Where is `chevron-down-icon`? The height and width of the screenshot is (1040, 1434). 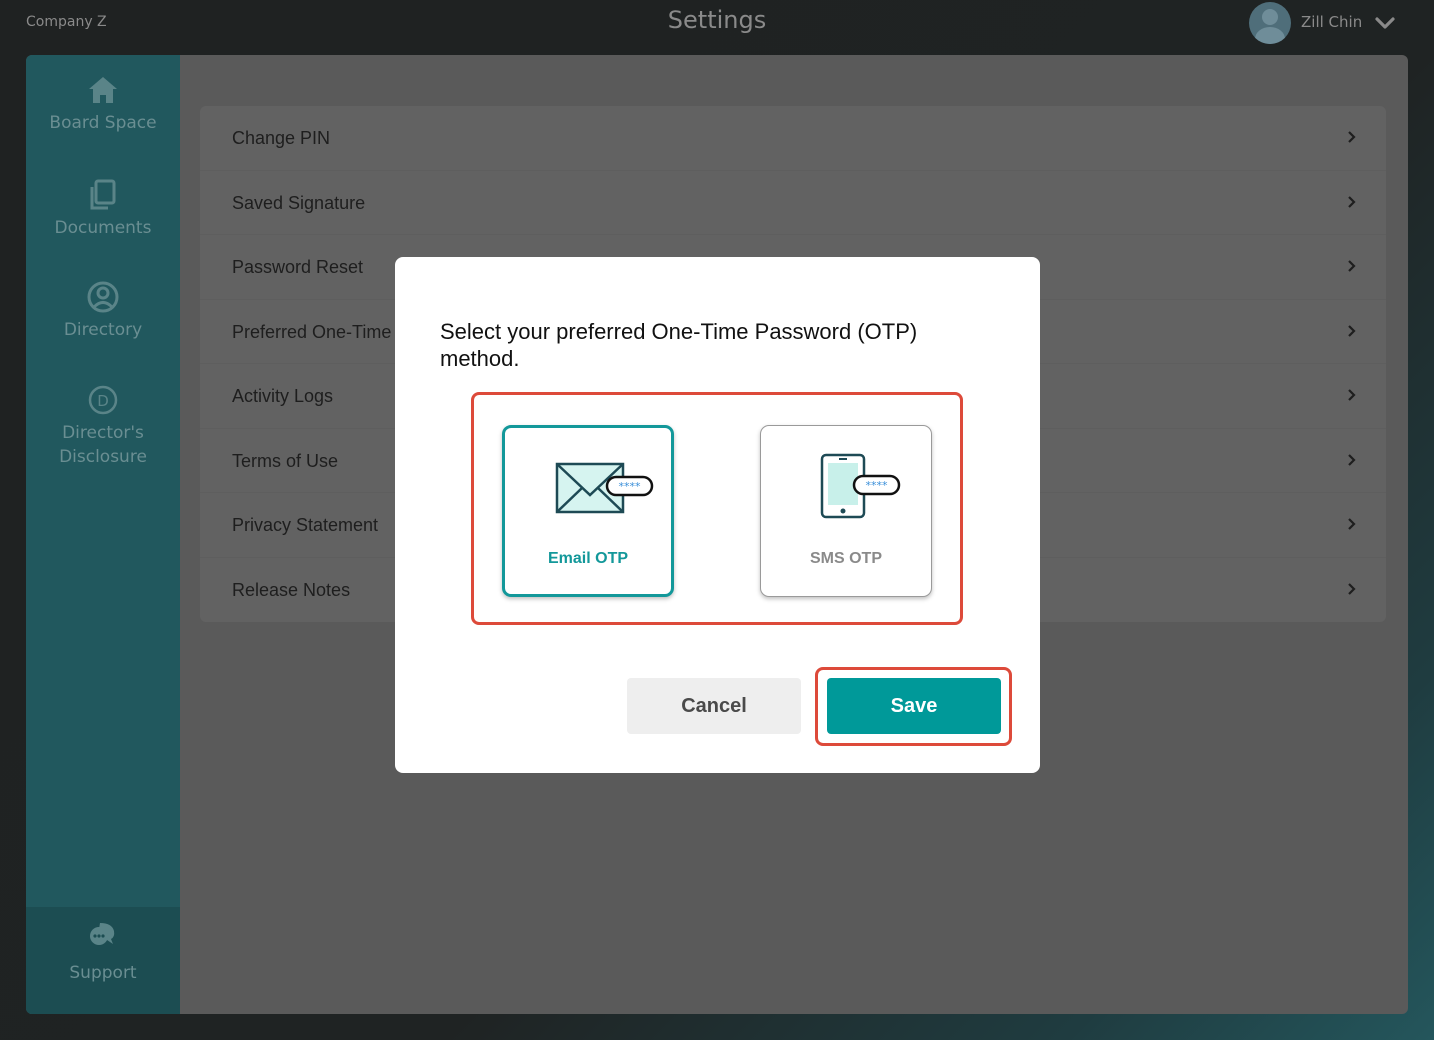
chevron-down-icon is located at coordinates (1385, 23).